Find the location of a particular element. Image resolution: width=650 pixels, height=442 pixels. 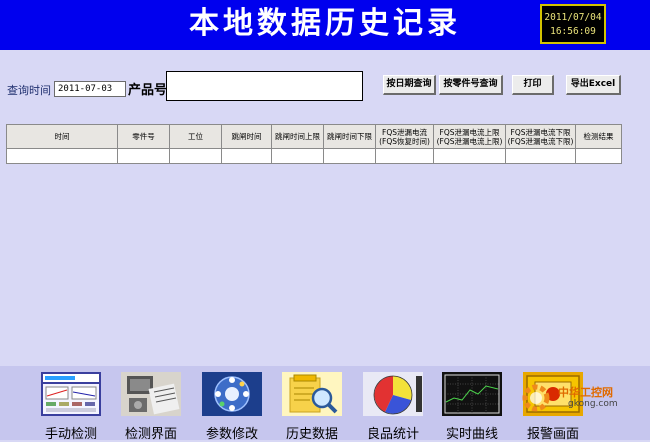

nav-good-product-stats: 良品统计 is located at coordinates (393, 407).